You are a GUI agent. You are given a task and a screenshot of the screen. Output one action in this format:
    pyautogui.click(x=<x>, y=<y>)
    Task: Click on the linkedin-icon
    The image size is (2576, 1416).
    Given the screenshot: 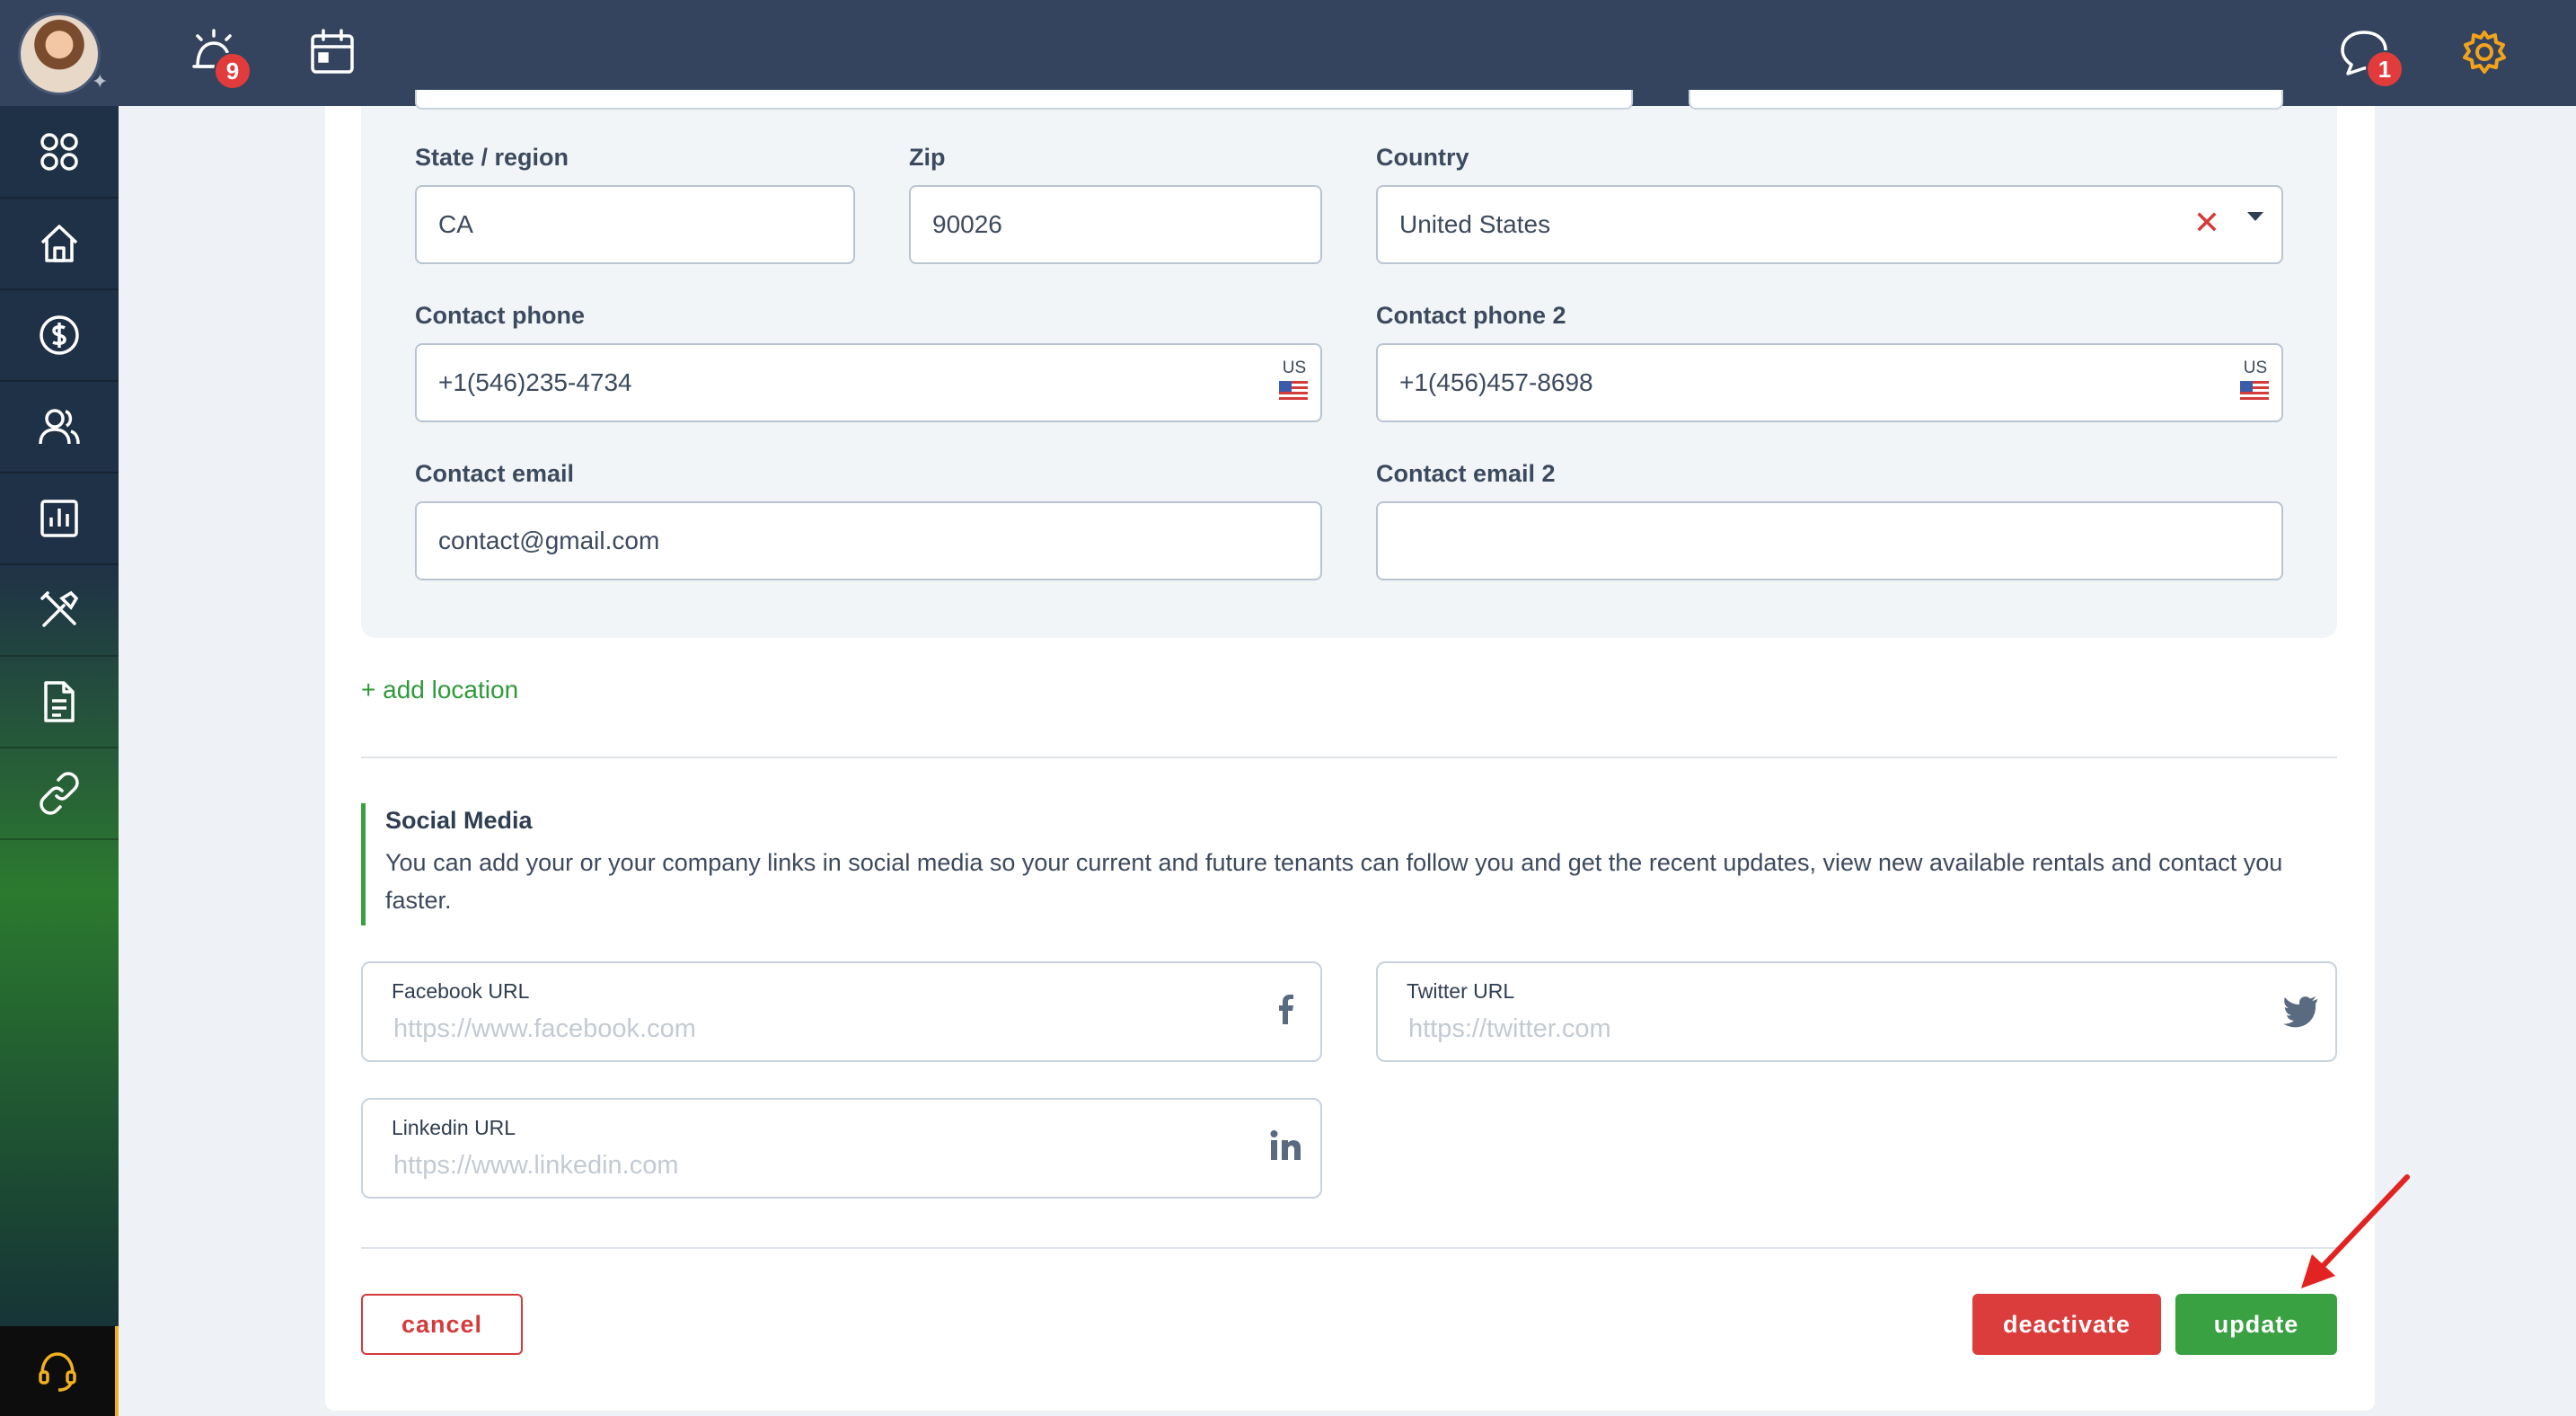 What is the action you would take?
    pyautogui.click(x=1285, y=1145)
    